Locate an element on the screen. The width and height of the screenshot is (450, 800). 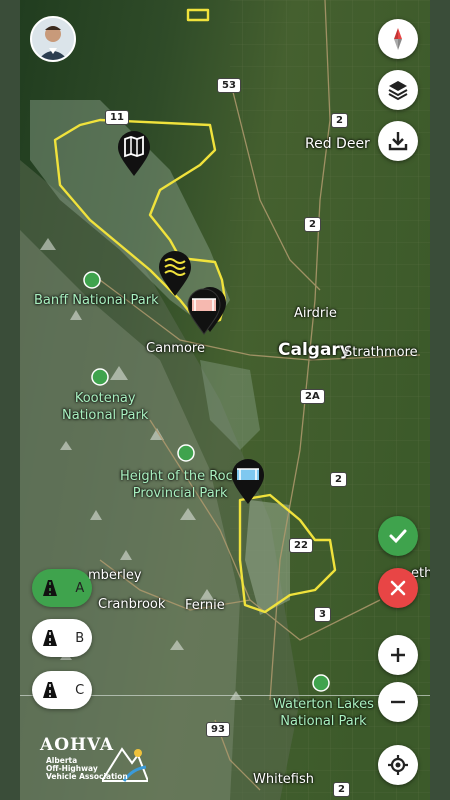
city-label: Fernie is located at coordinates (205, 605).